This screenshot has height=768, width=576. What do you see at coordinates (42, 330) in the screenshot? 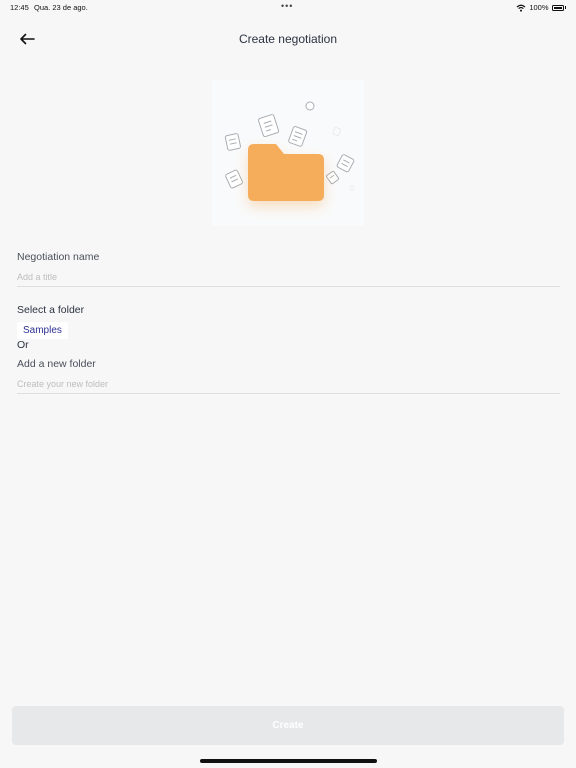
I see `folder-option-samples: Samples` at bounding box center [42, 330].